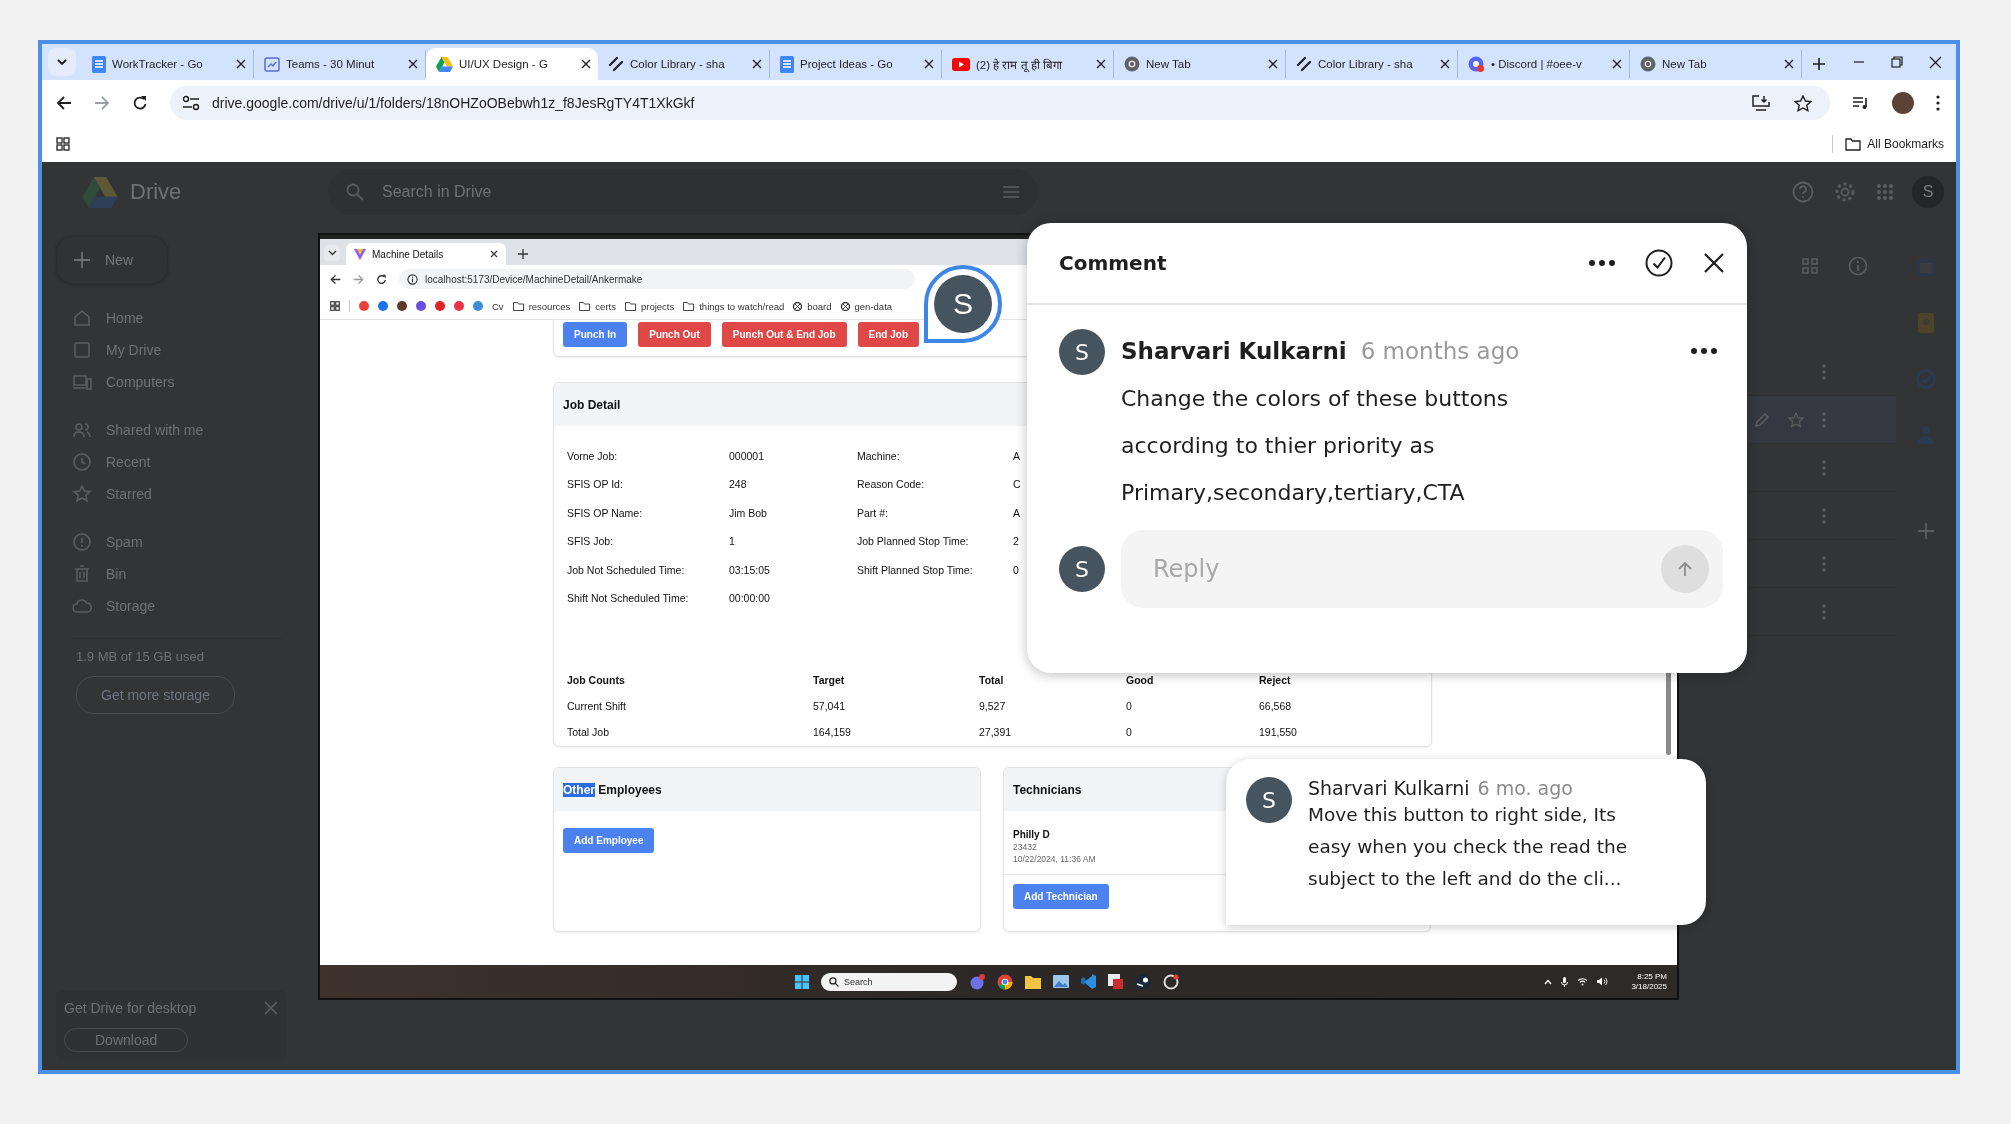 The width and height of the screenshot is (2011, 1124). Describe the element at coordinates (1652, 976) in the screenshot. I see `clock-time: 8:25 PM` at that location.